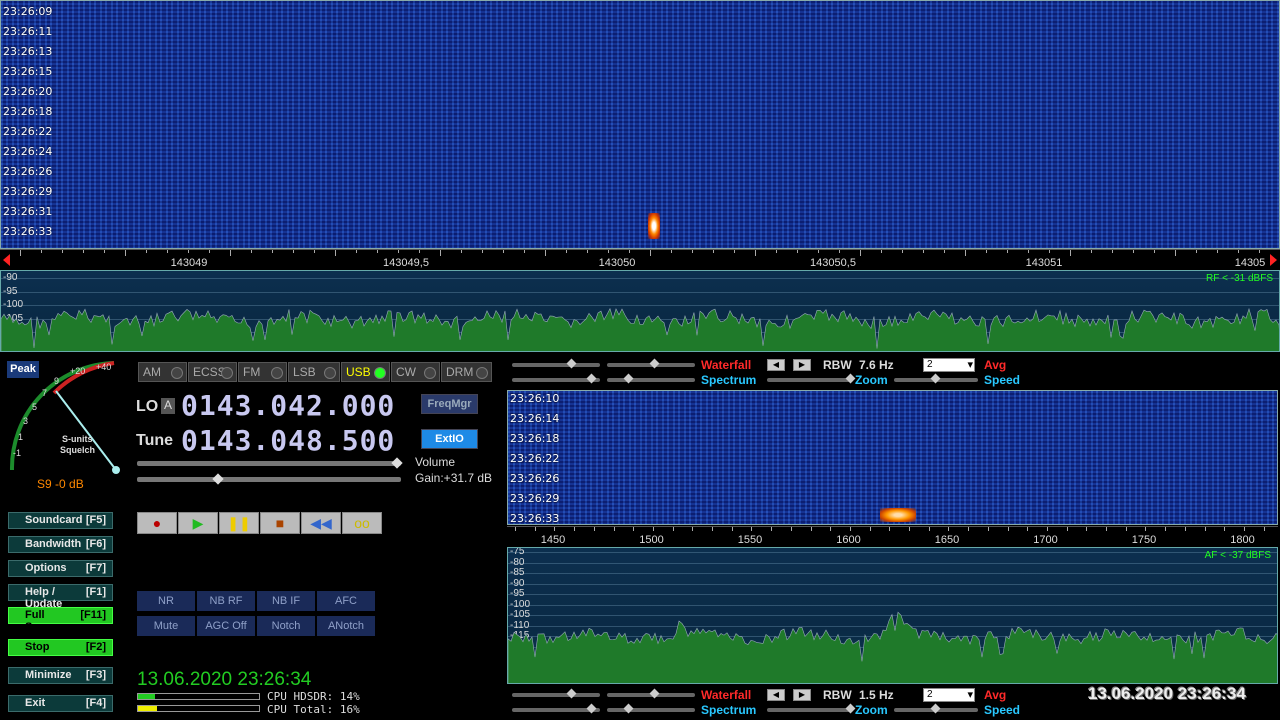  What do you see at coordinates (6, 260) in the screenshot?
I see `scroll-left-arrow` at bounding box center [6, 260].